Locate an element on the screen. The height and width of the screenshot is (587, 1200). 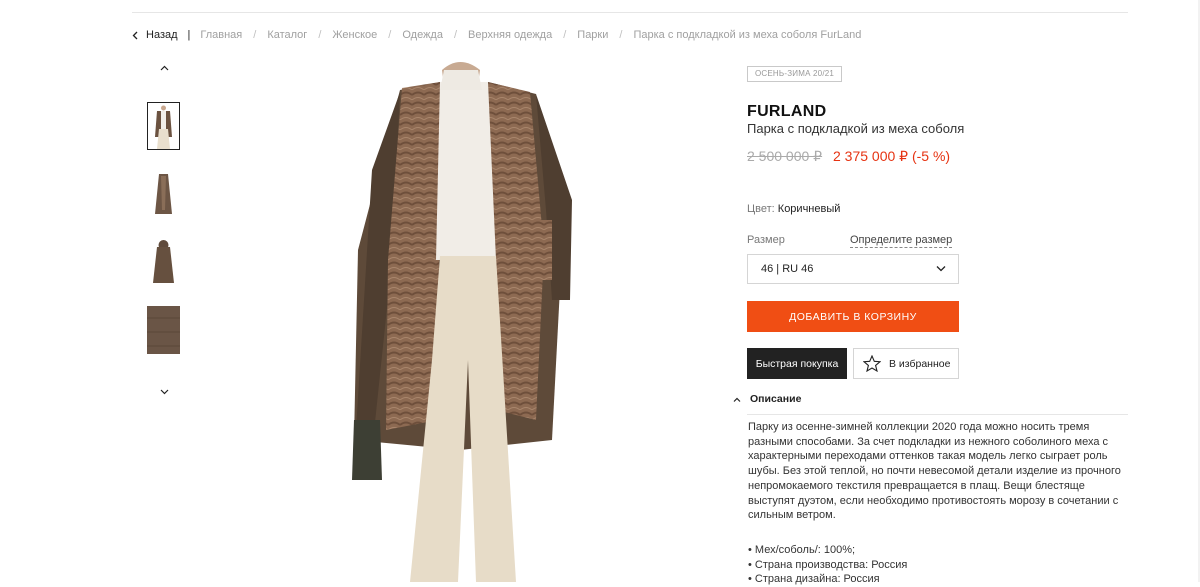
parka-fabric-thumbnail is located at coordinates (163, 330).